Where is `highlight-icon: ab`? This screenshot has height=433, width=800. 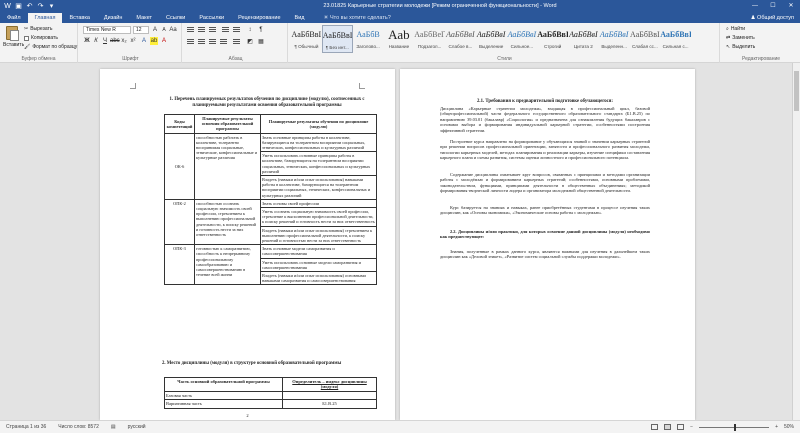
highlight-icon: ab is located at coordinates (154, 41).